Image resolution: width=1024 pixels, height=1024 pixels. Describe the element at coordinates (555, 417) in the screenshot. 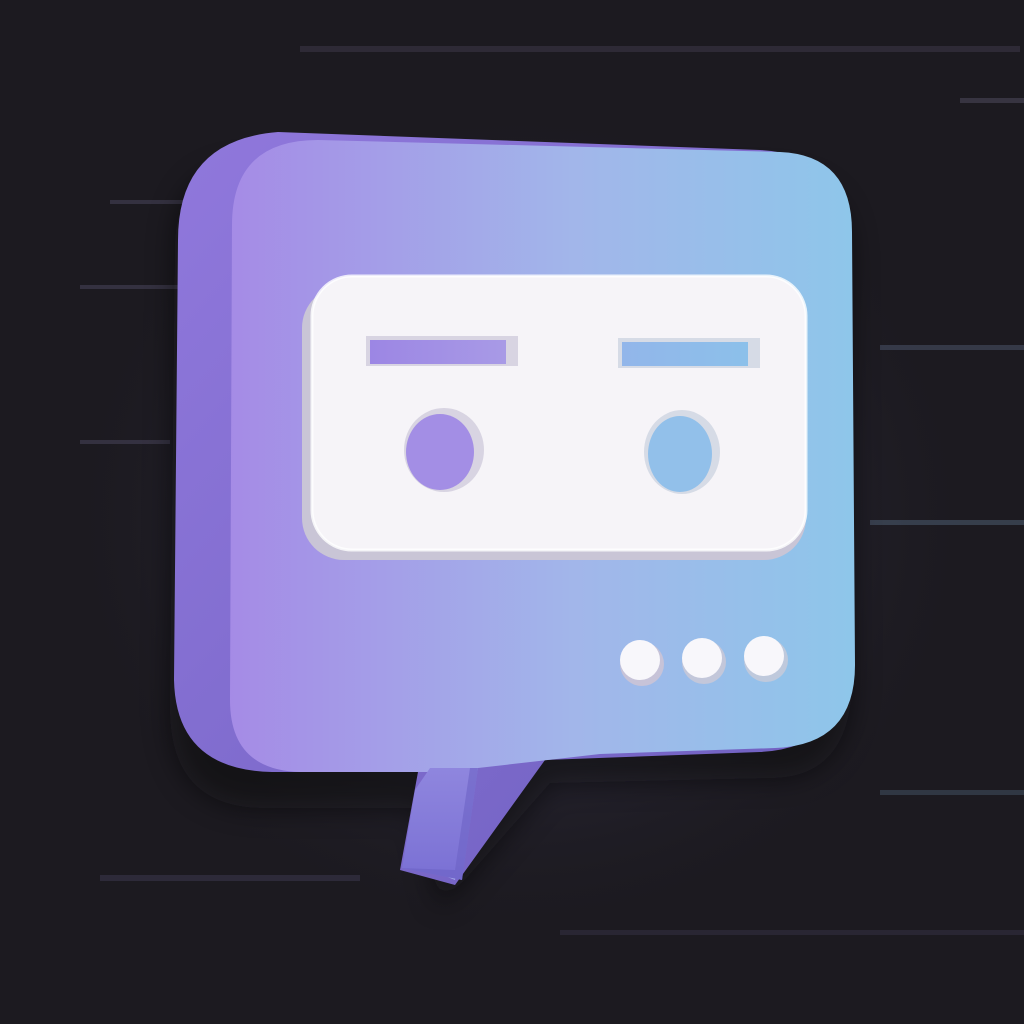

I see `robot-face-plate` at that location.